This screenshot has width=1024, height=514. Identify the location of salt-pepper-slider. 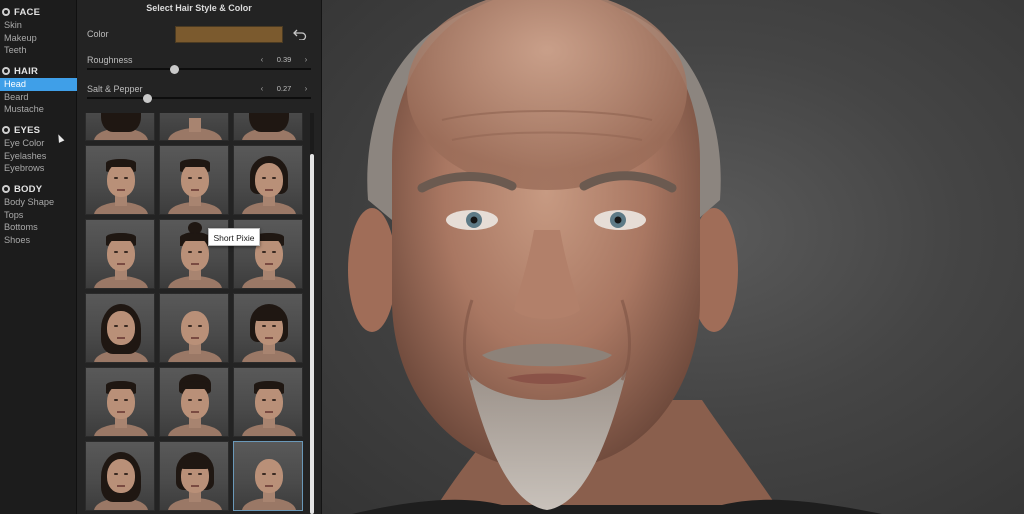
(199, 98).